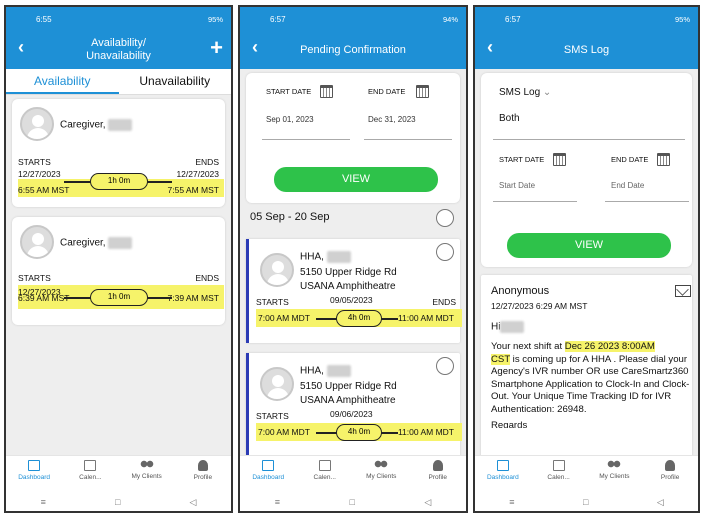  Describe the element at coordinates (325, 371) in the screenshot. I see `client-name: HHA,` at that location.